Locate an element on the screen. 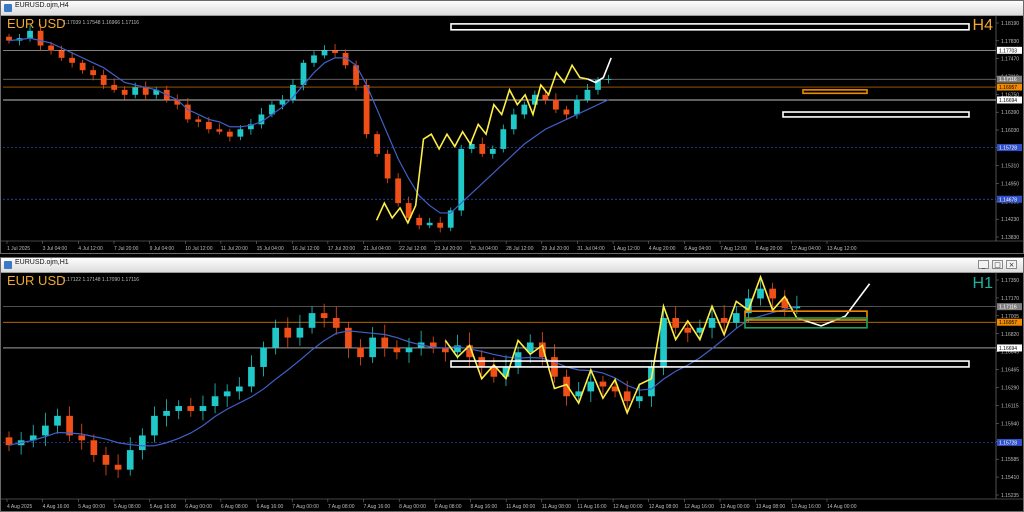  price-tick-label: 1.16115 is located at coordinates (1010, 406).